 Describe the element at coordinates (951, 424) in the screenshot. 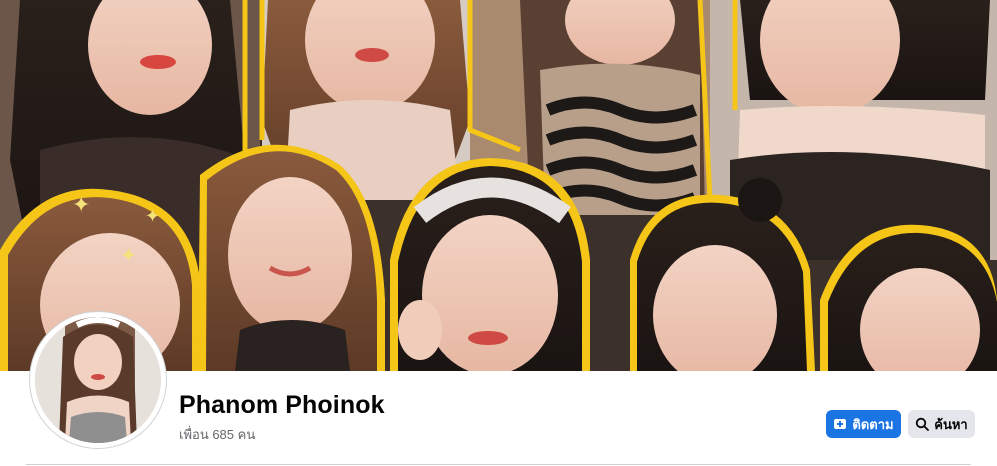

I see `search-label: ค้นหา` at that location.